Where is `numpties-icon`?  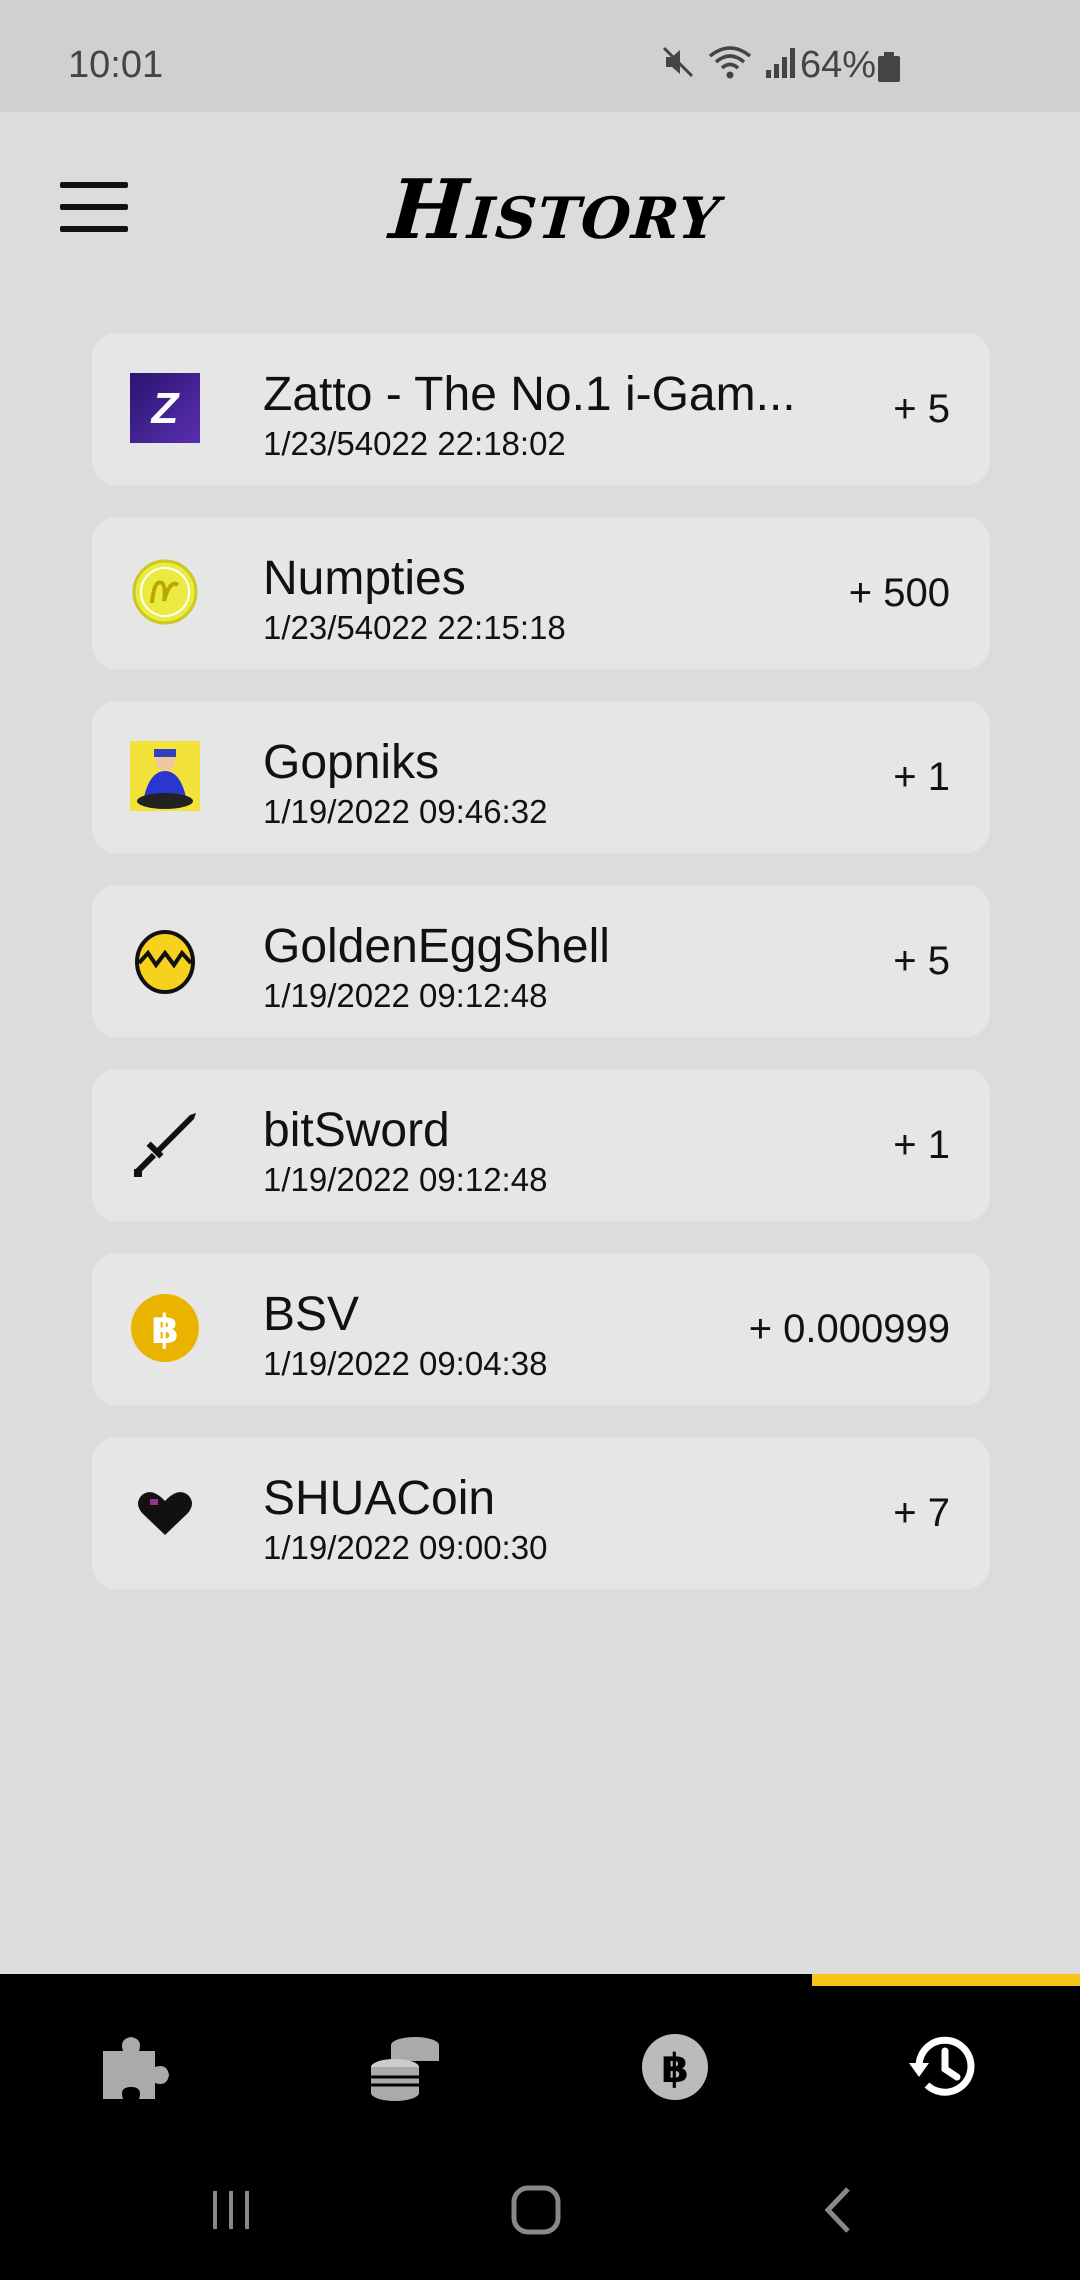 numpties-icon is located at coordinates (165, 592).